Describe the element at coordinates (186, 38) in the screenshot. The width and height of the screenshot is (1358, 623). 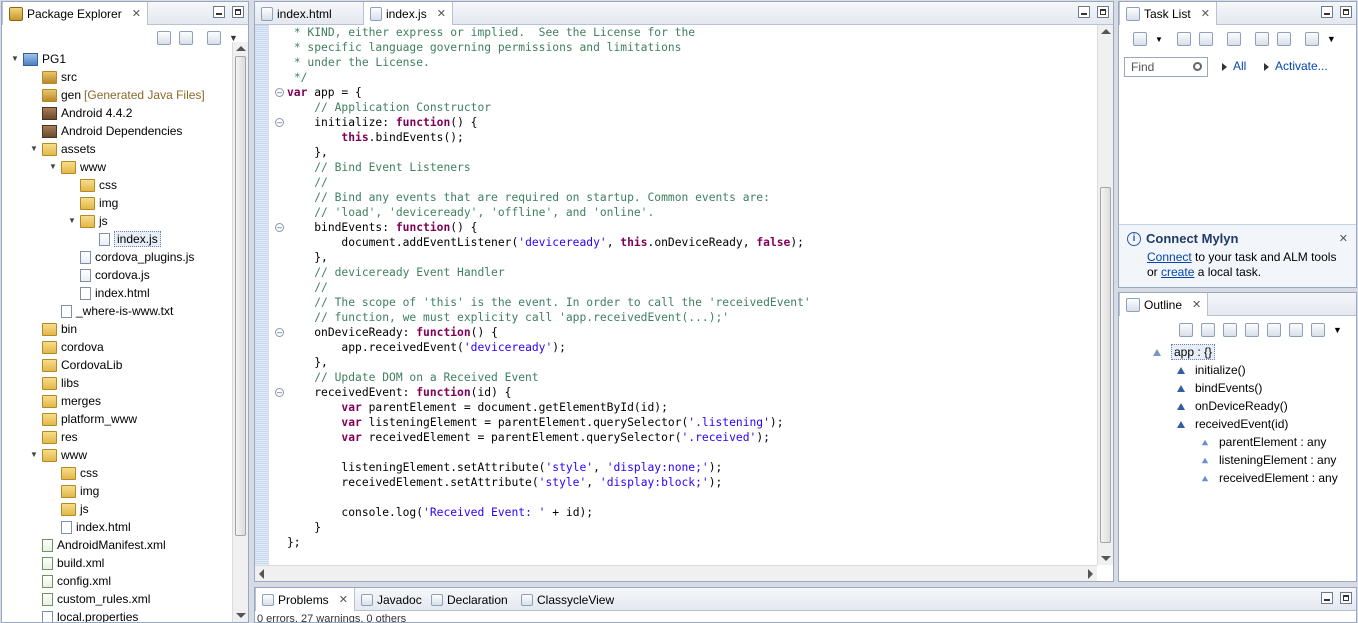
I see `link-with-editor-icon` at that location.